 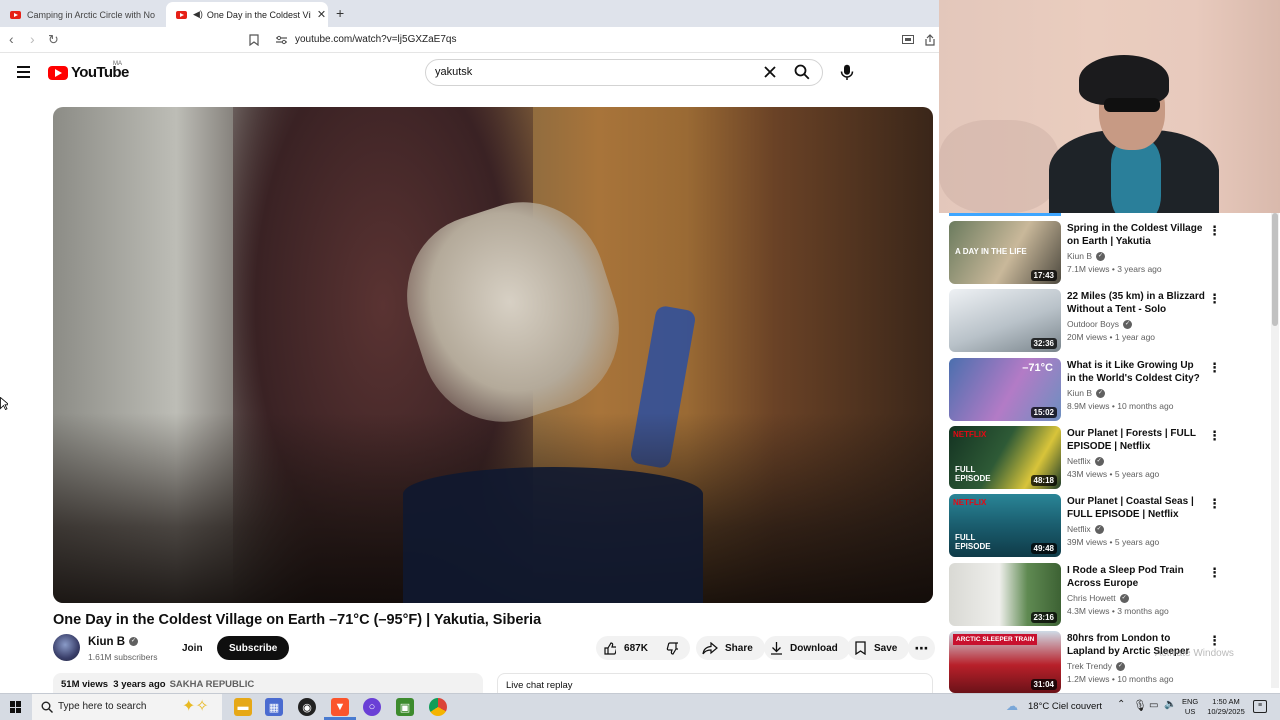 I want to click on recommendation-channel: Outdoor Boys ✓, so click(x=1099, y=324).